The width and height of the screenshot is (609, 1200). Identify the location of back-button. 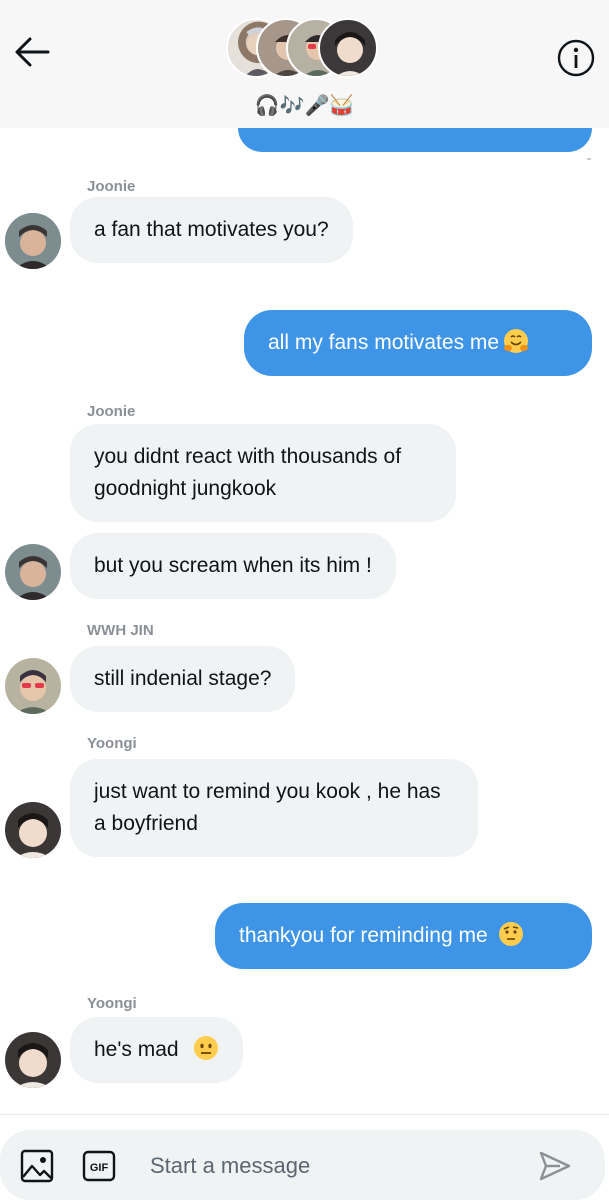
(32, 52).